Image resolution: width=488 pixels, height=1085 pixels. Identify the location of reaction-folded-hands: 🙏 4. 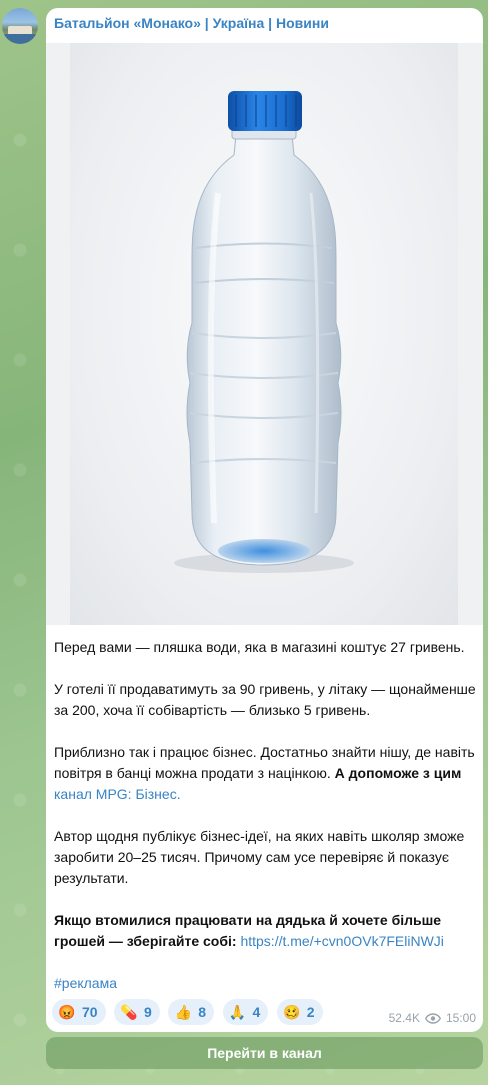
(245, 1012).